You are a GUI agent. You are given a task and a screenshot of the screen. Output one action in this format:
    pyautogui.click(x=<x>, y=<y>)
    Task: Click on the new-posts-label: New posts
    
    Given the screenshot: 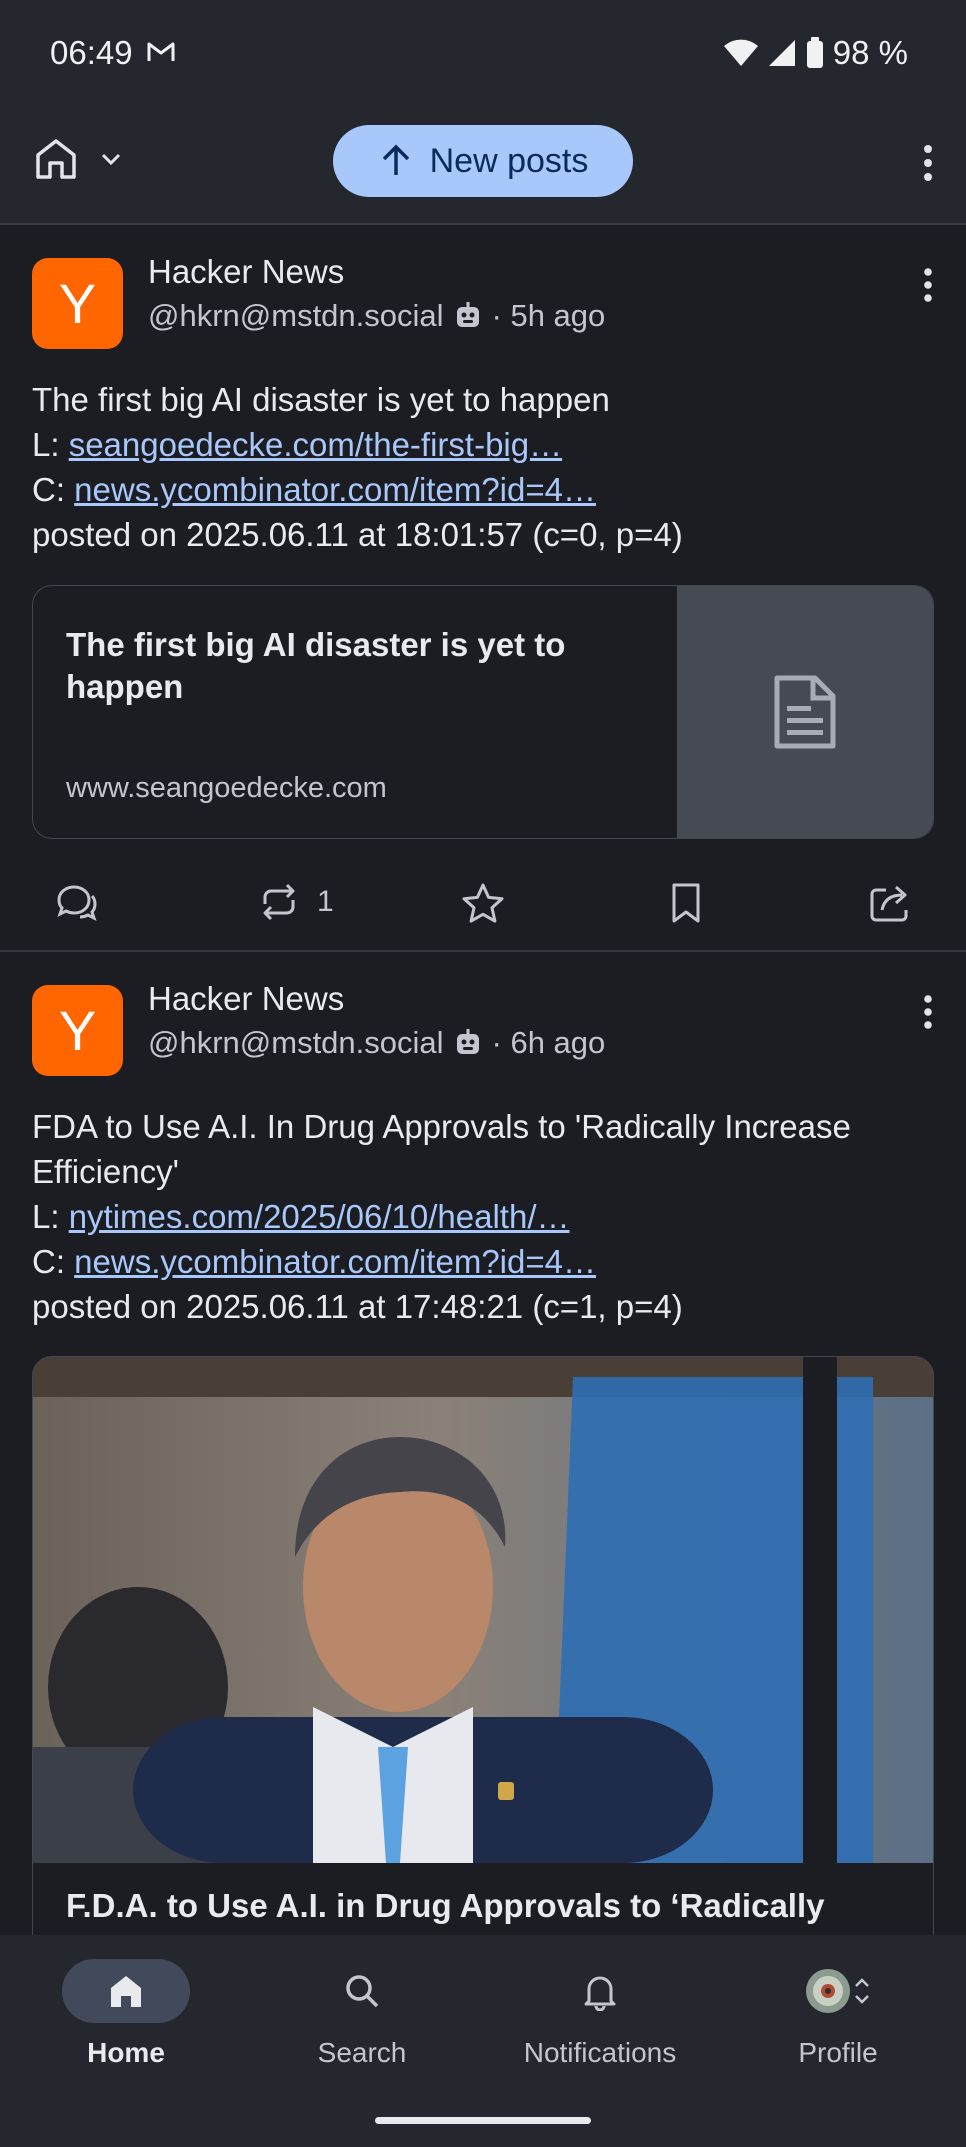 What is the action you would take?
    pyautogui.click(x=509, y=160)
    